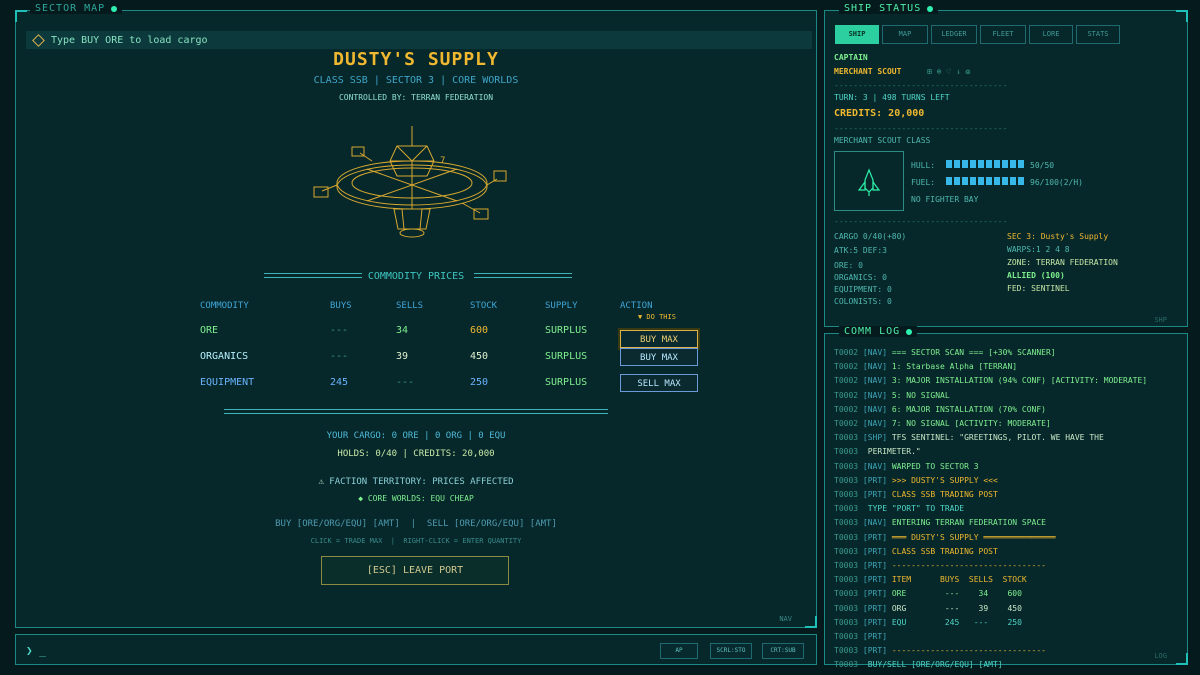  Describe the element at coordinates (985, 164) in the screenshot. I see `hull-bar` at that location.